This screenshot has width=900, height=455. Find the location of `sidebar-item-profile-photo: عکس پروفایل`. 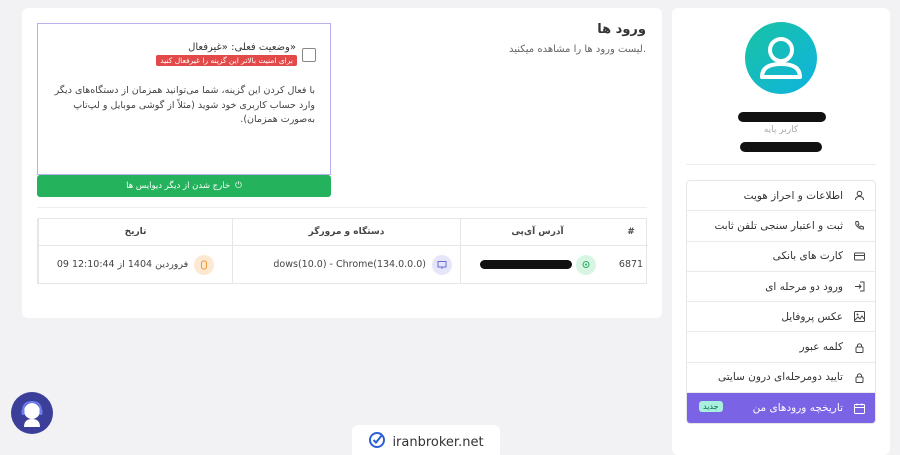

sidebar-item-profile-photo: عکس پروفایل is located at coordinates (781, 317).